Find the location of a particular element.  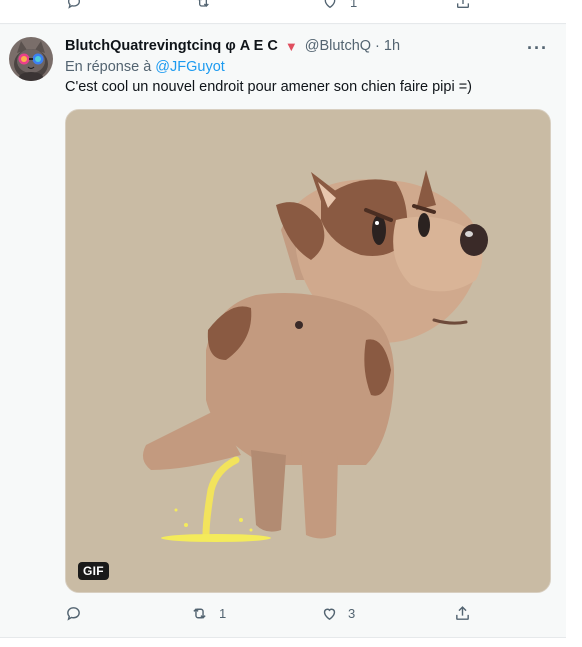

reply-context: En réponse à @JFGuyot is located at coordinates (145, 67).